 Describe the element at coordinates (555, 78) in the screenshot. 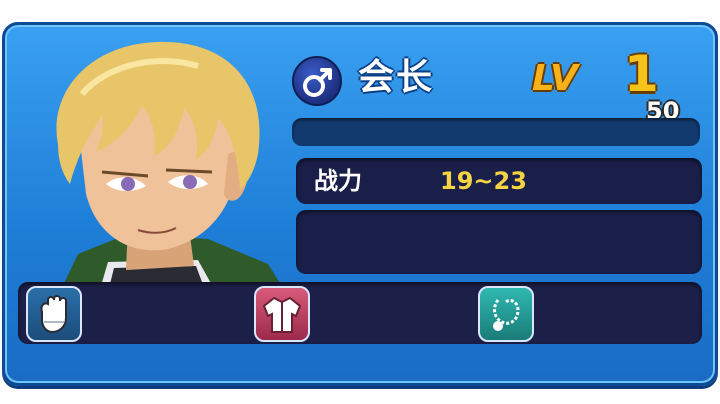

I see `level-label: LV` at that location.